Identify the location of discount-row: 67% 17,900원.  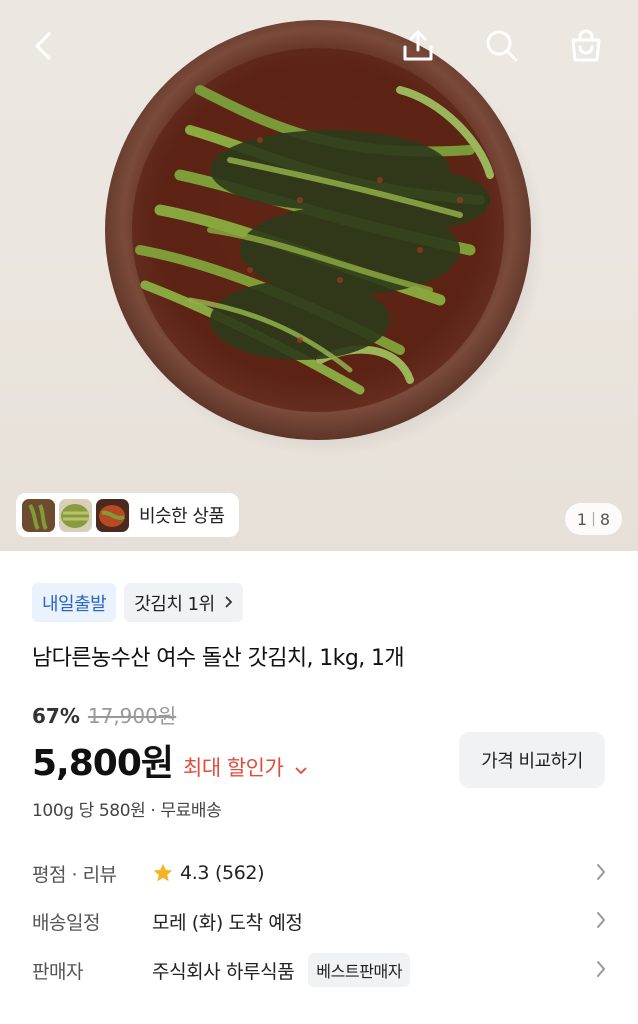
(104, 714).